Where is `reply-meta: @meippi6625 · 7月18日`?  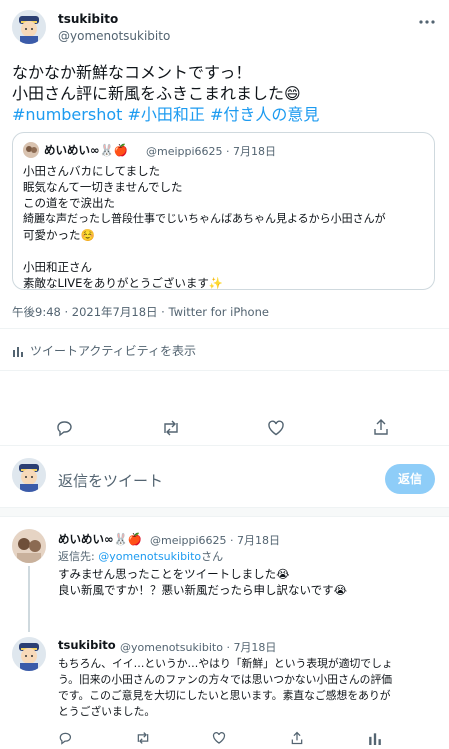 reply-meta: @meippi6625 · 7月18日 is located at coordinates (215, 540).